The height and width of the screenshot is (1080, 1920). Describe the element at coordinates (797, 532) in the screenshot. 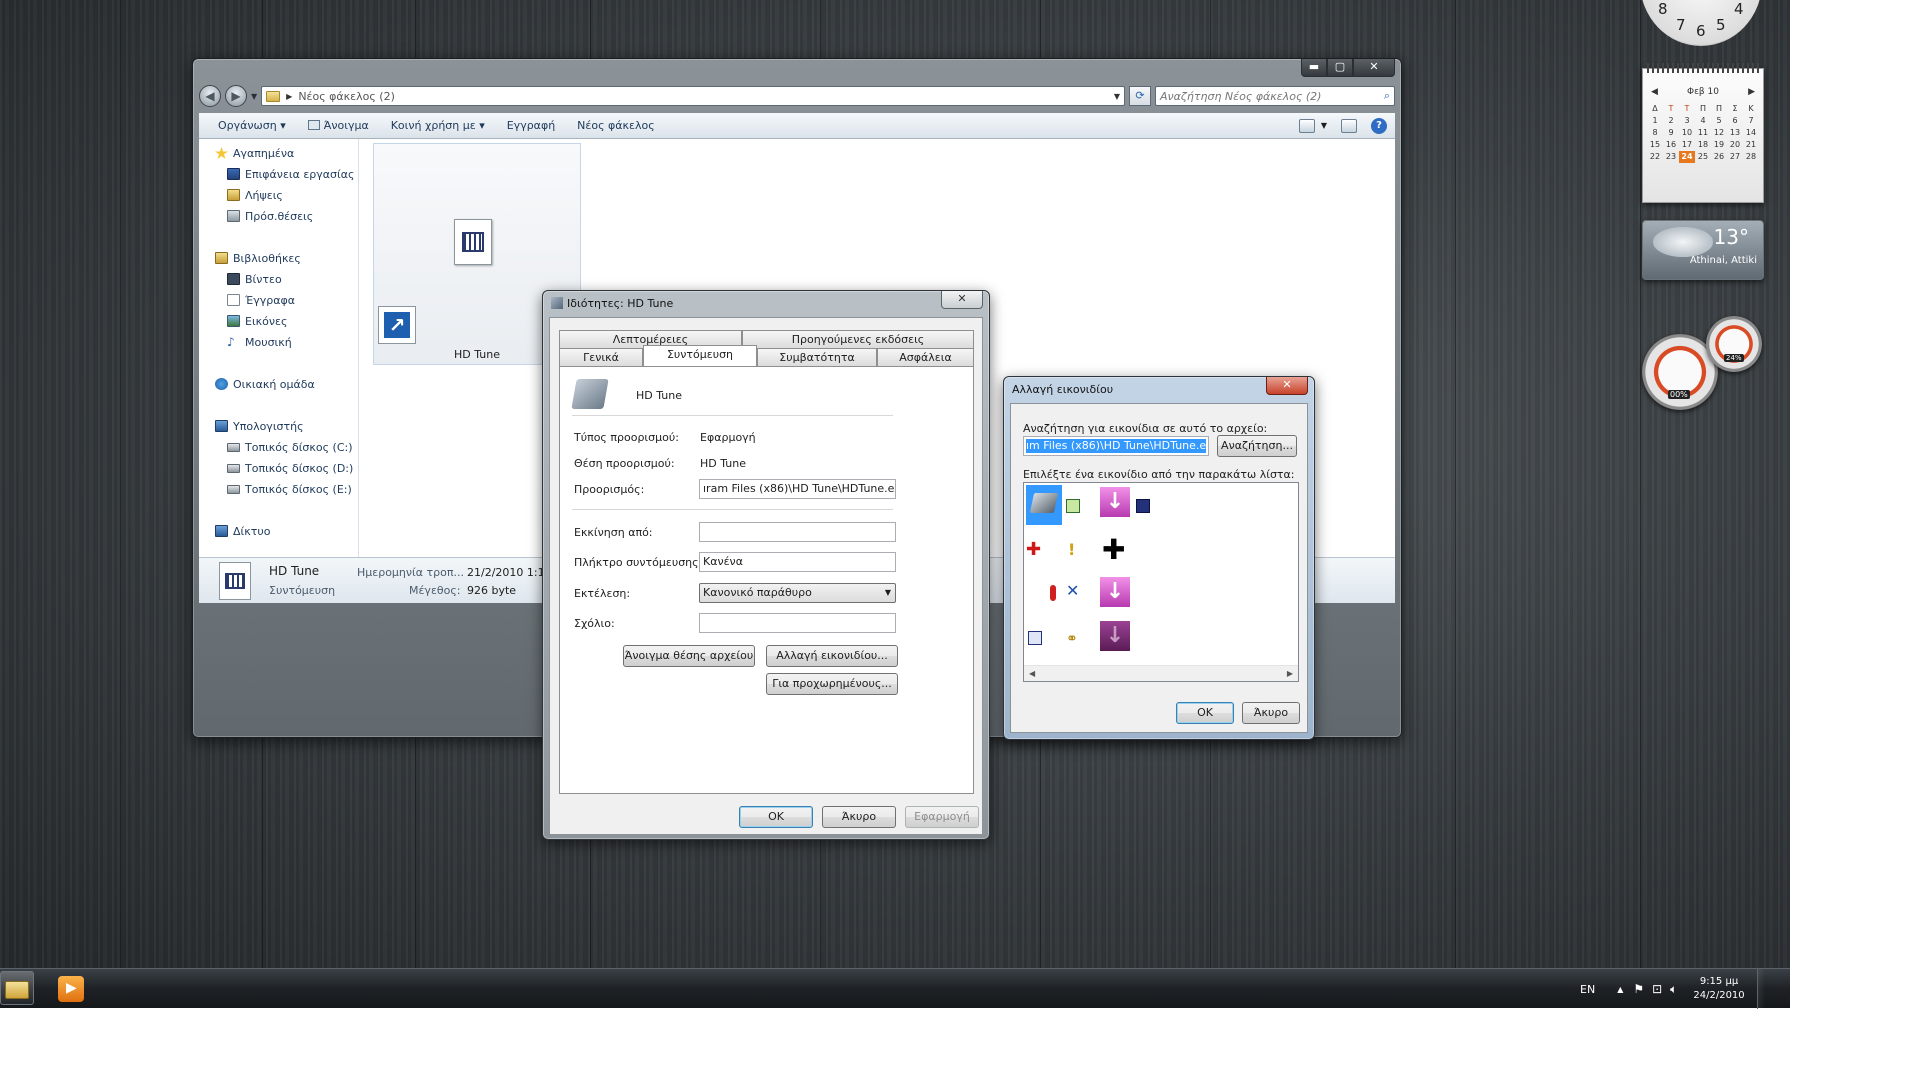

I see `start-in-field` at that location.